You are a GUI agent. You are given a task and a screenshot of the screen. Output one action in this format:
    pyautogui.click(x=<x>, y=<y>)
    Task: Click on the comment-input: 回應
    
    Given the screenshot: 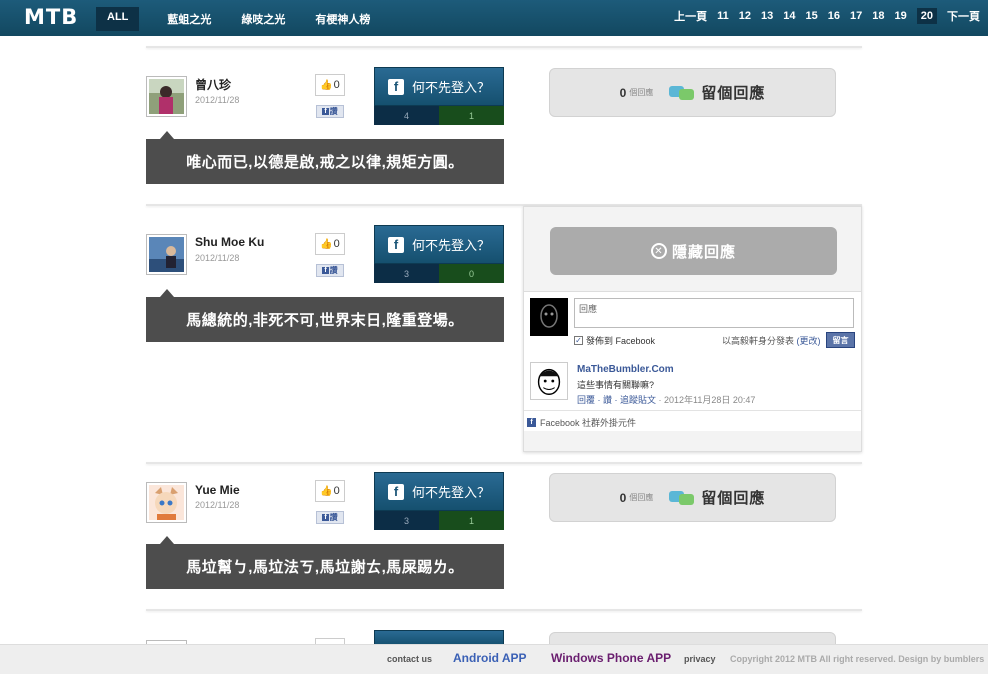 What is the action you would take?
    pyautogui.click(x=714, y=313)
    